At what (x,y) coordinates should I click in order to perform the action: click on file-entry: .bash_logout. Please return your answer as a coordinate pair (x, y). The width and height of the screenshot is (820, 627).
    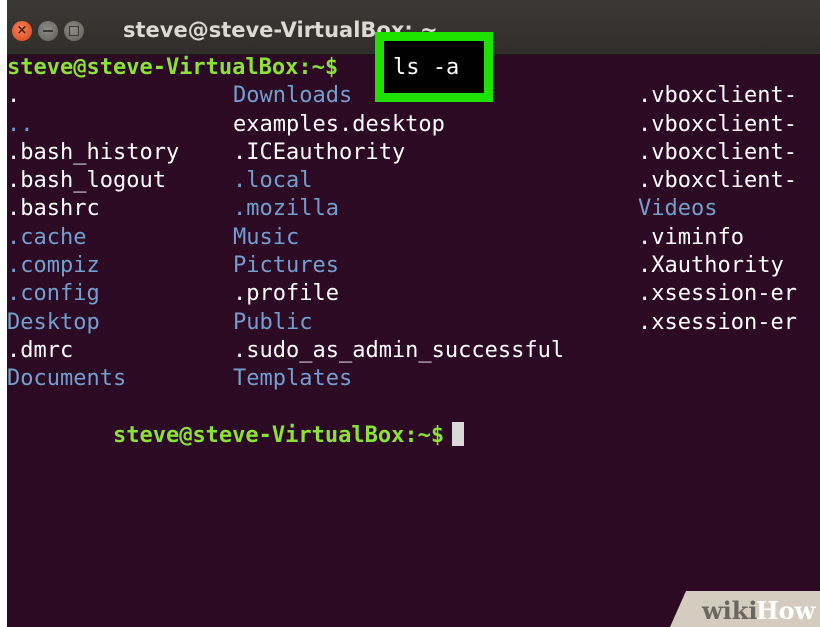
    Looking at the image, I should click on (86, 181).